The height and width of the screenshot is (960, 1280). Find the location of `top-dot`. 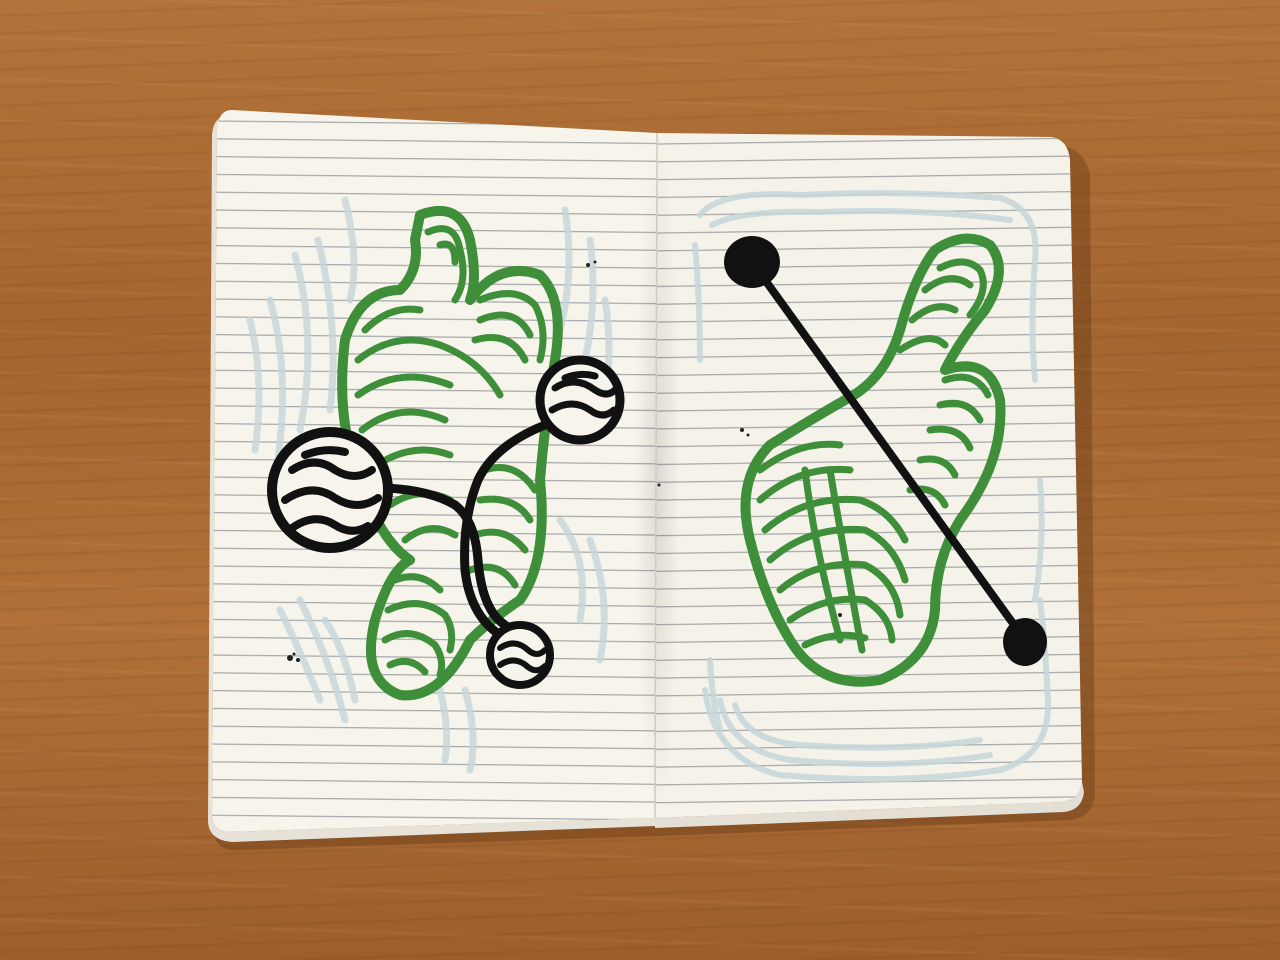

top-dot is located at coordinates (752, 262).